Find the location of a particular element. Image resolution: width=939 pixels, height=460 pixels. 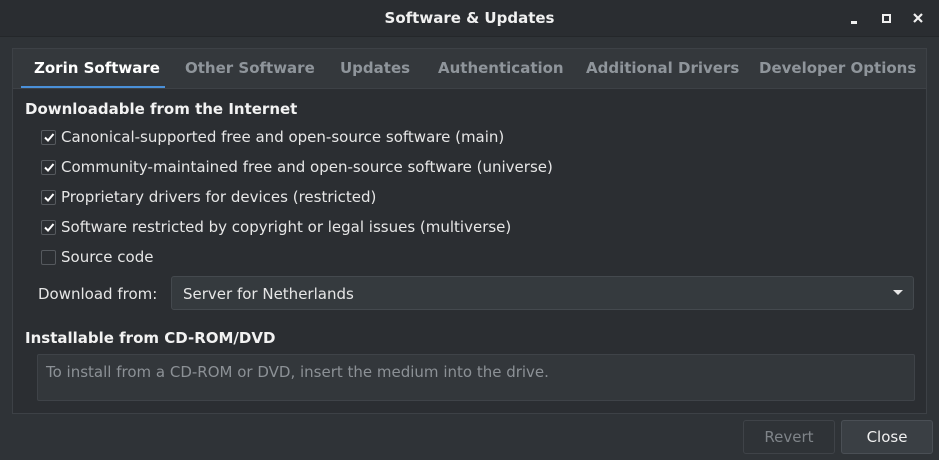

internet-section-title: Downloadable from the Internet is located at coordinates (161, 109).